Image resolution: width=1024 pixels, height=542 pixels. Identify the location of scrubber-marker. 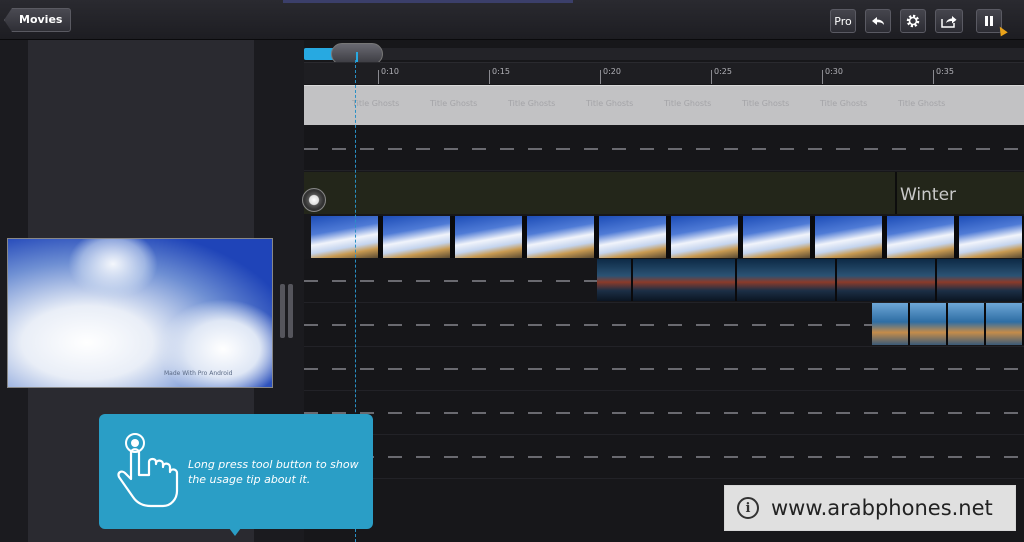
(357, 57).